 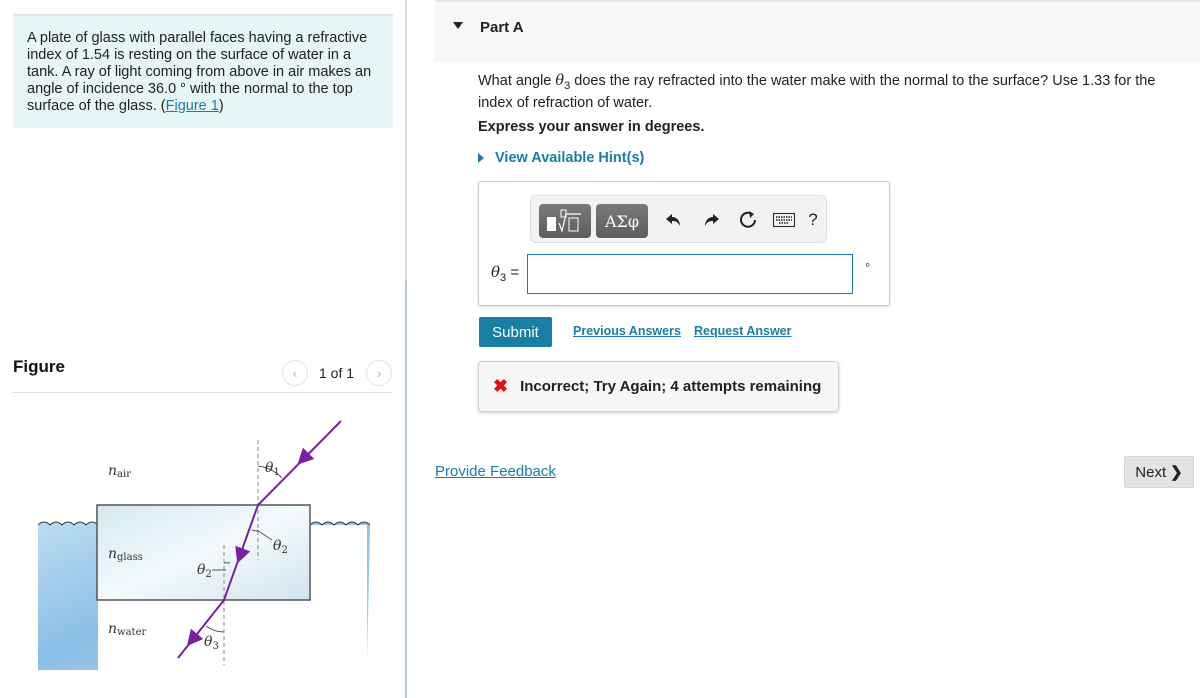 I want to click on part-a-header: Part A, so click(x=817, y=31).